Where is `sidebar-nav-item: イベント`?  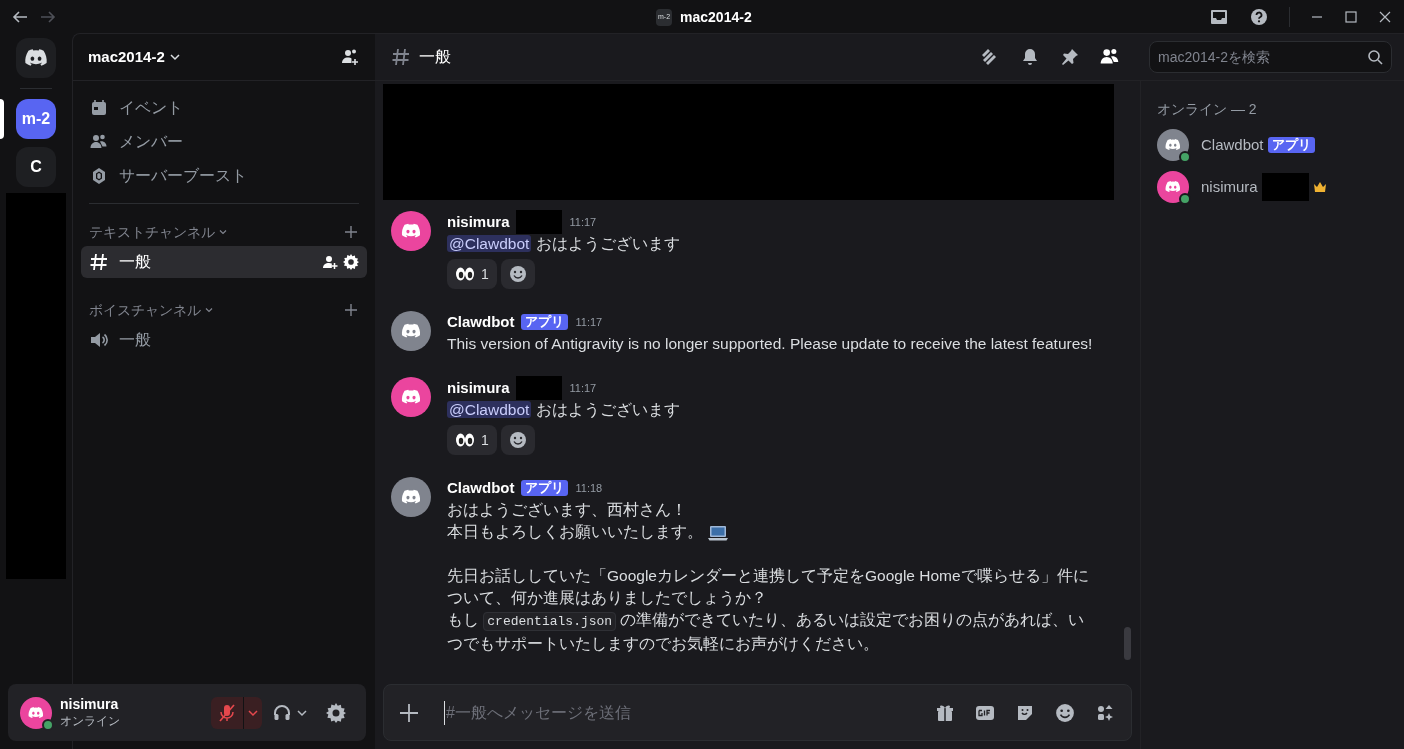 sidebar-nav-item: イベント is located at coordinates (224, 108).